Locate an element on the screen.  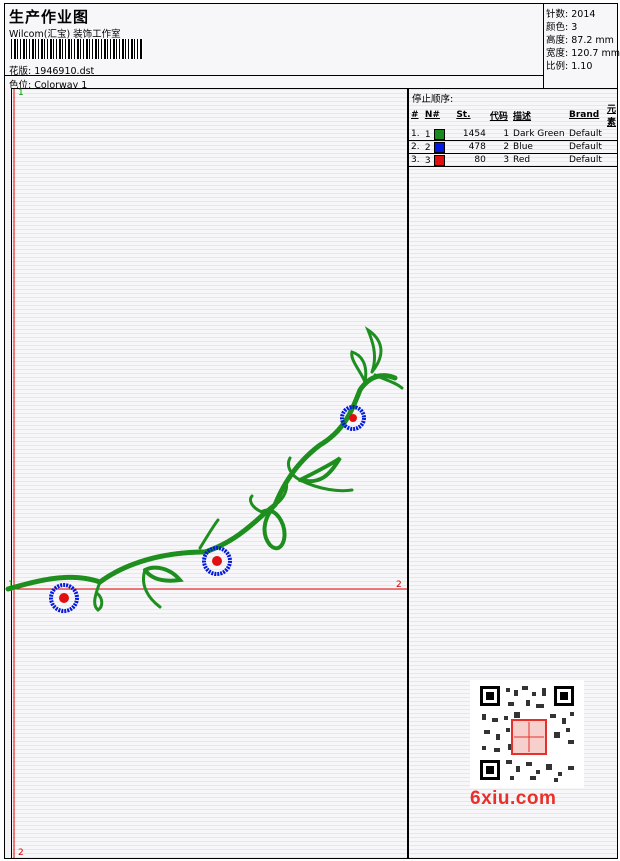
qr-code is located at coordinates (527, 734).